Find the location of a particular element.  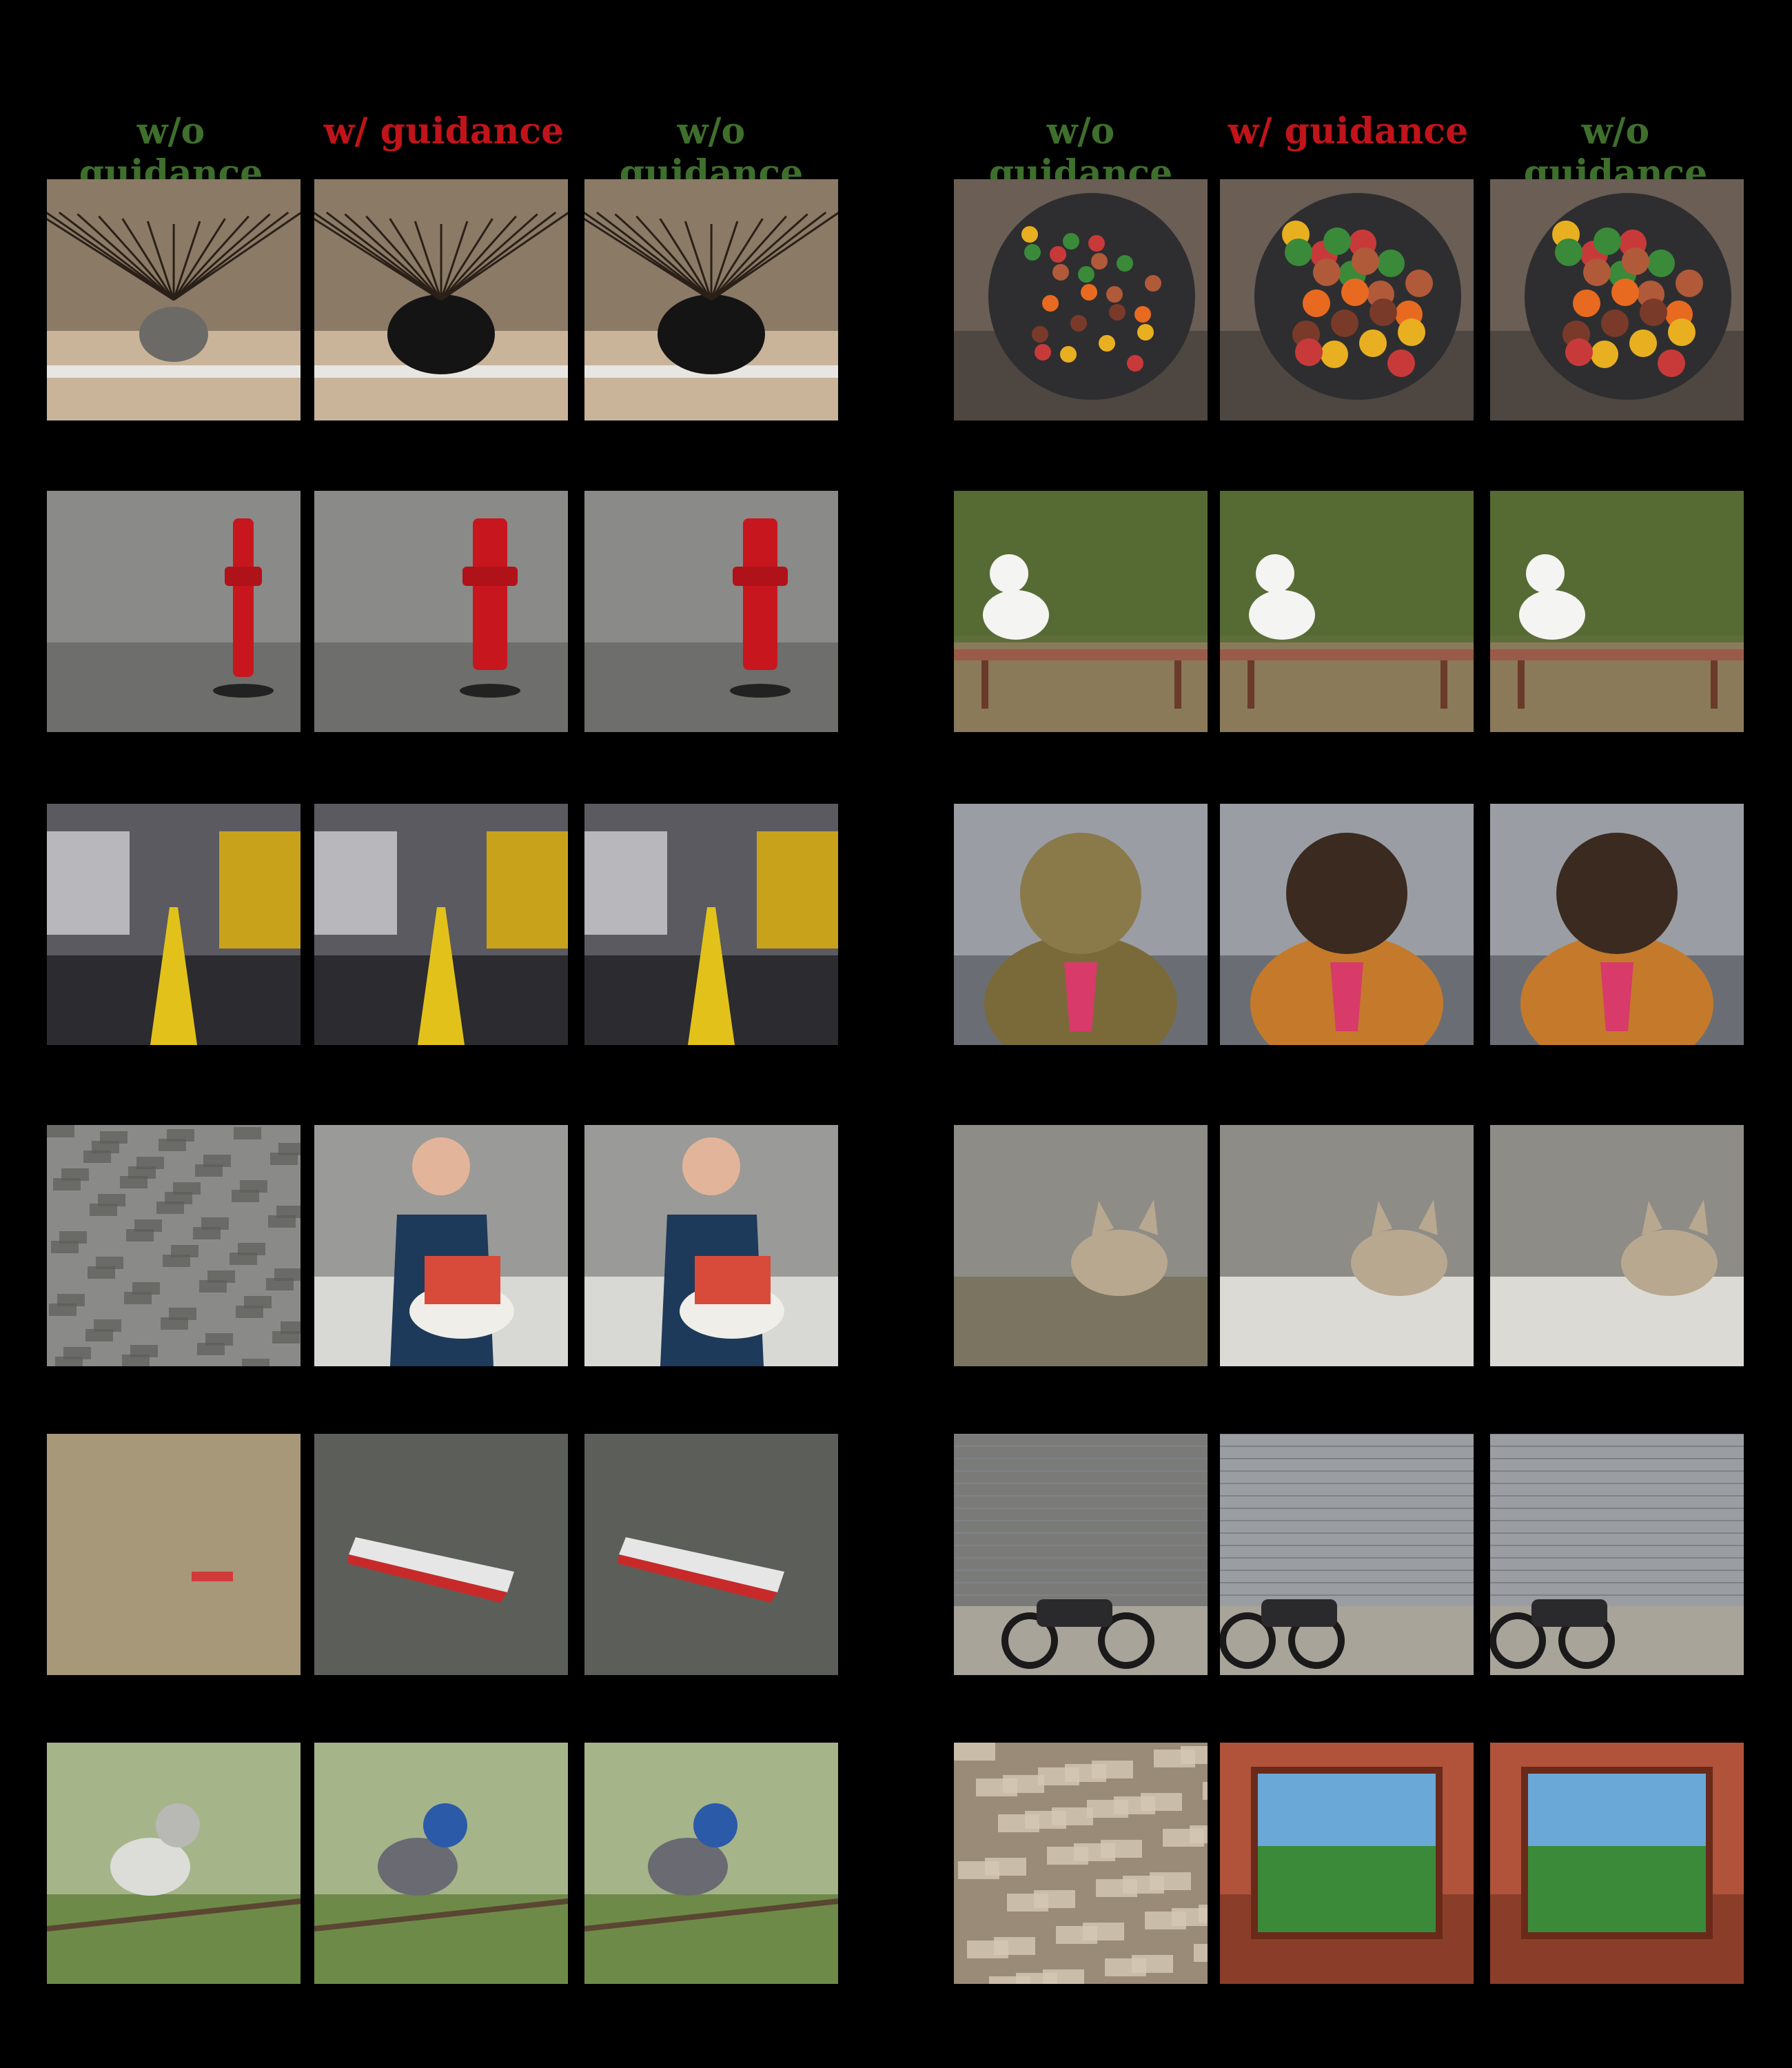

right-row3-col1-dog-wearing-tie-photo is located at coordinates (1081, 924).